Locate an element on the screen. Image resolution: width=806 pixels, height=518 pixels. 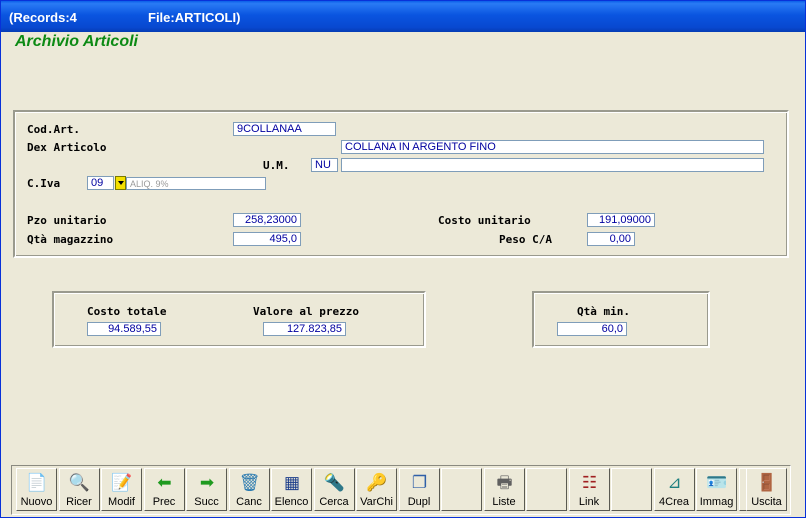
toolbar-button-label: Link is located at coordinates (589, 502).